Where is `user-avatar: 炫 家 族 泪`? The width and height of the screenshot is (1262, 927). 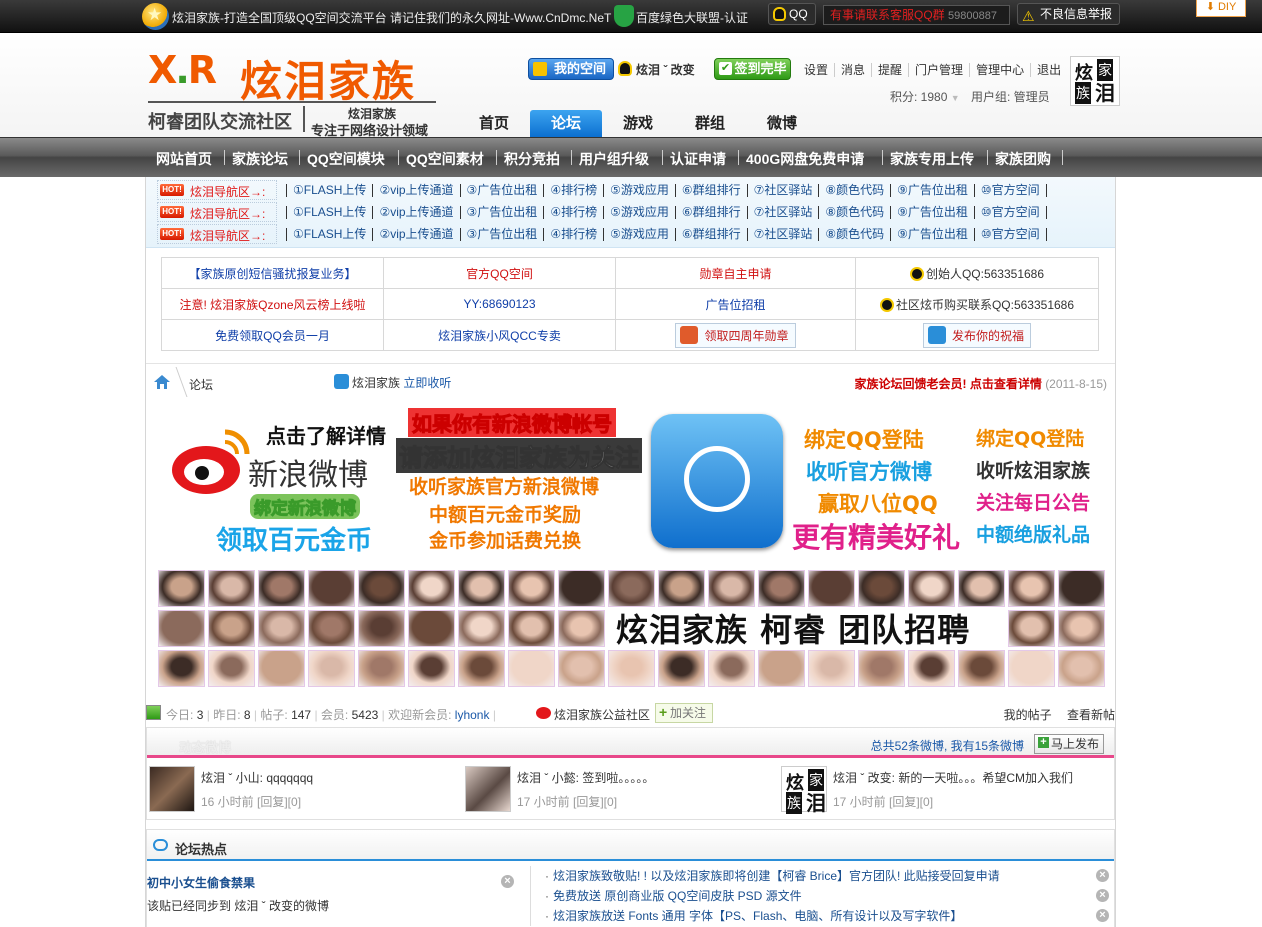 user-avatar: 炫 家 族 泪 is located at coordinates (1095, 81).